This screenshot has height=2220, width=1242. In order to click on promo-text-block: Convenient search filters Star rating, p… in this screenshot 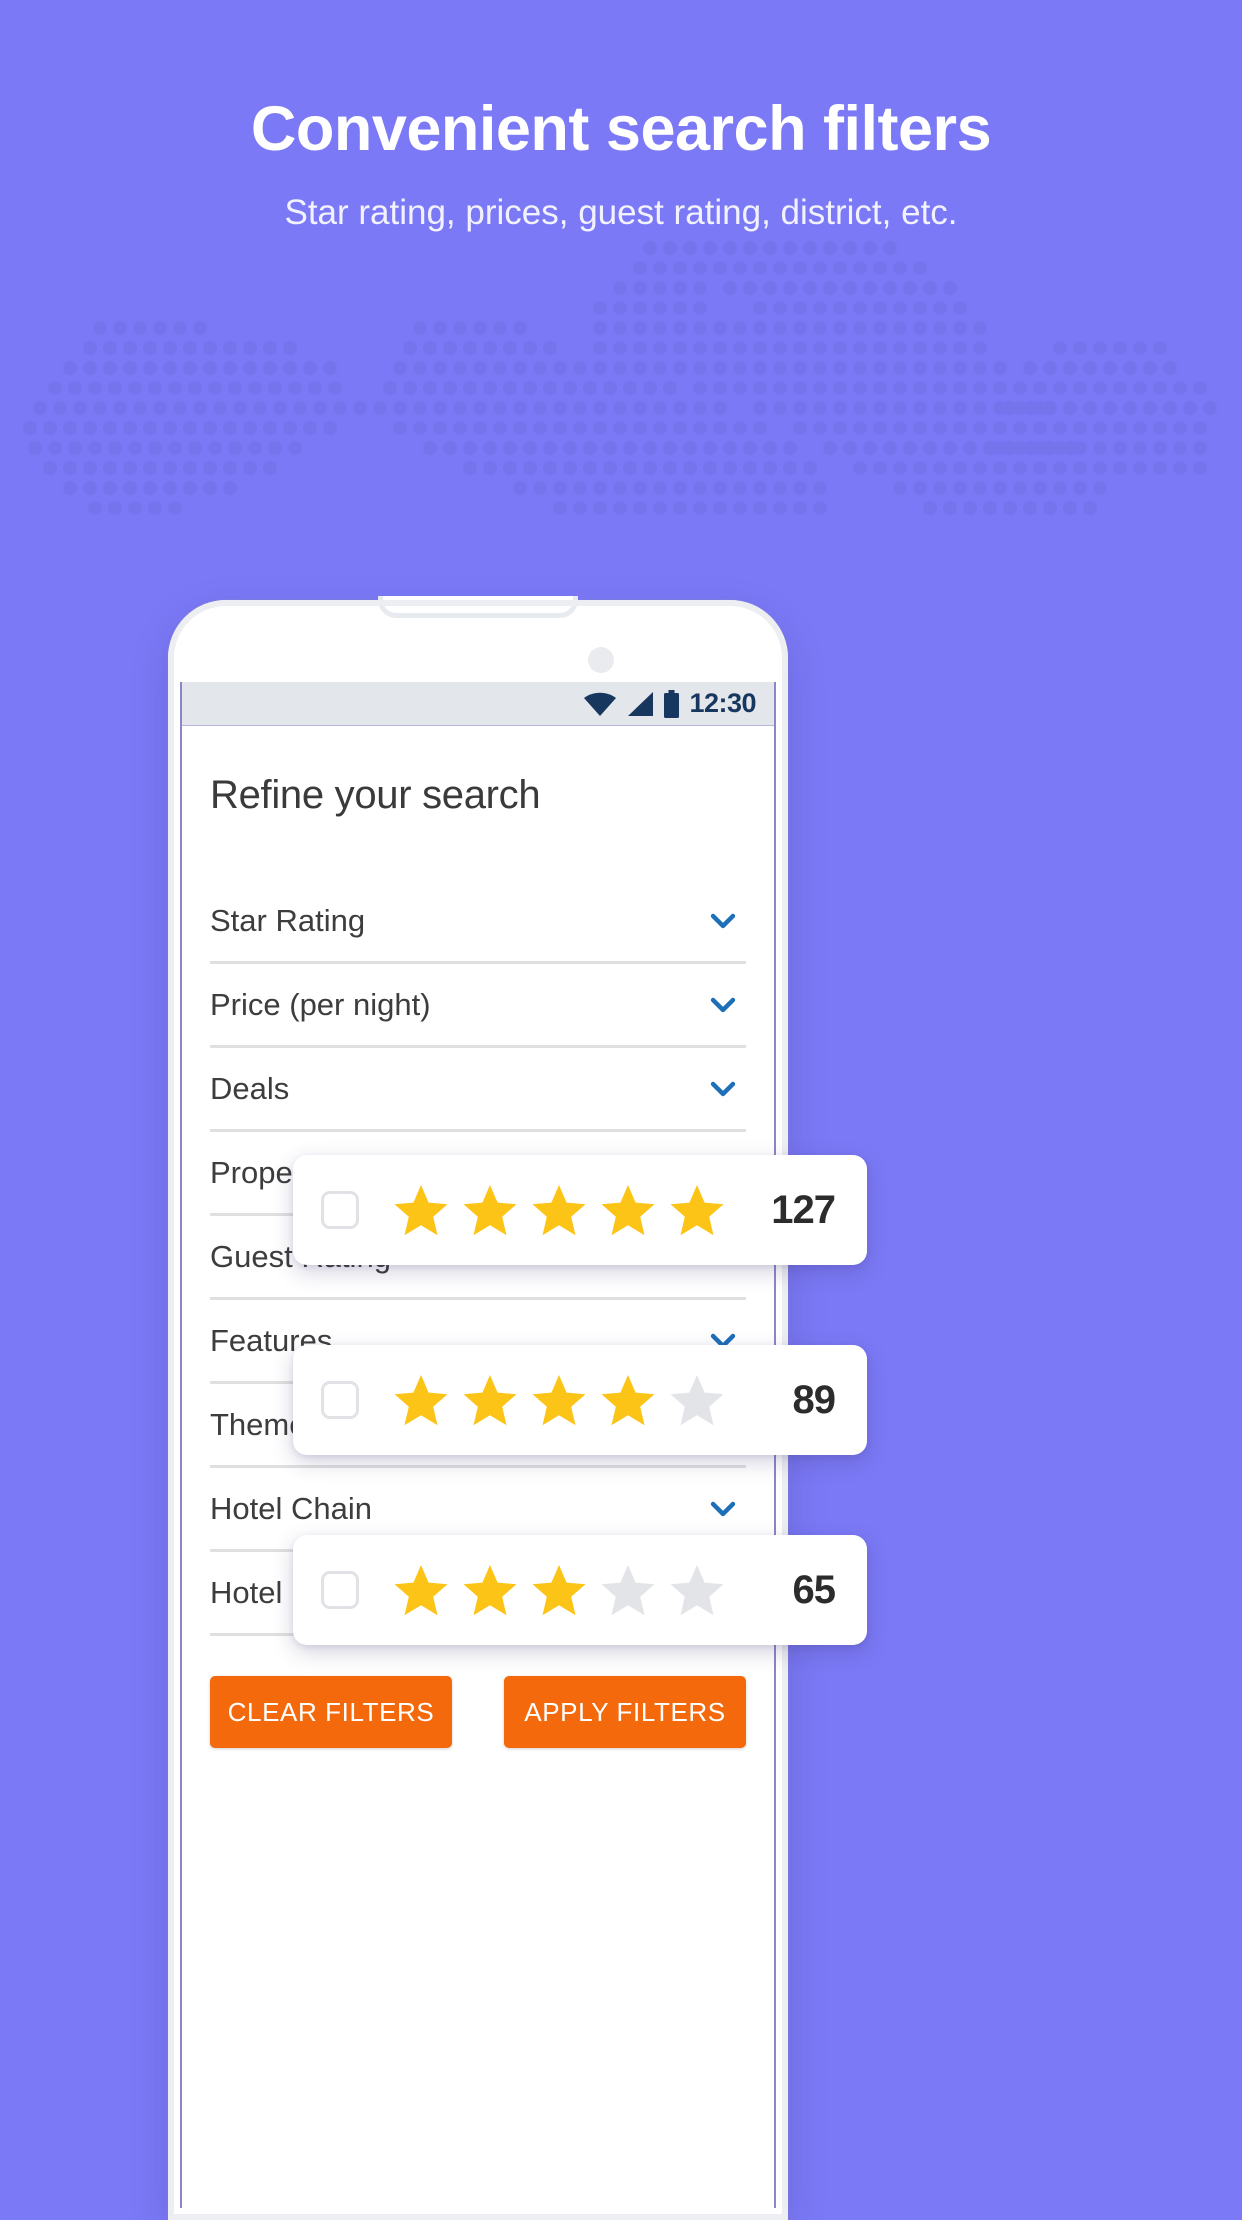, I will do `click(621, 164)`.